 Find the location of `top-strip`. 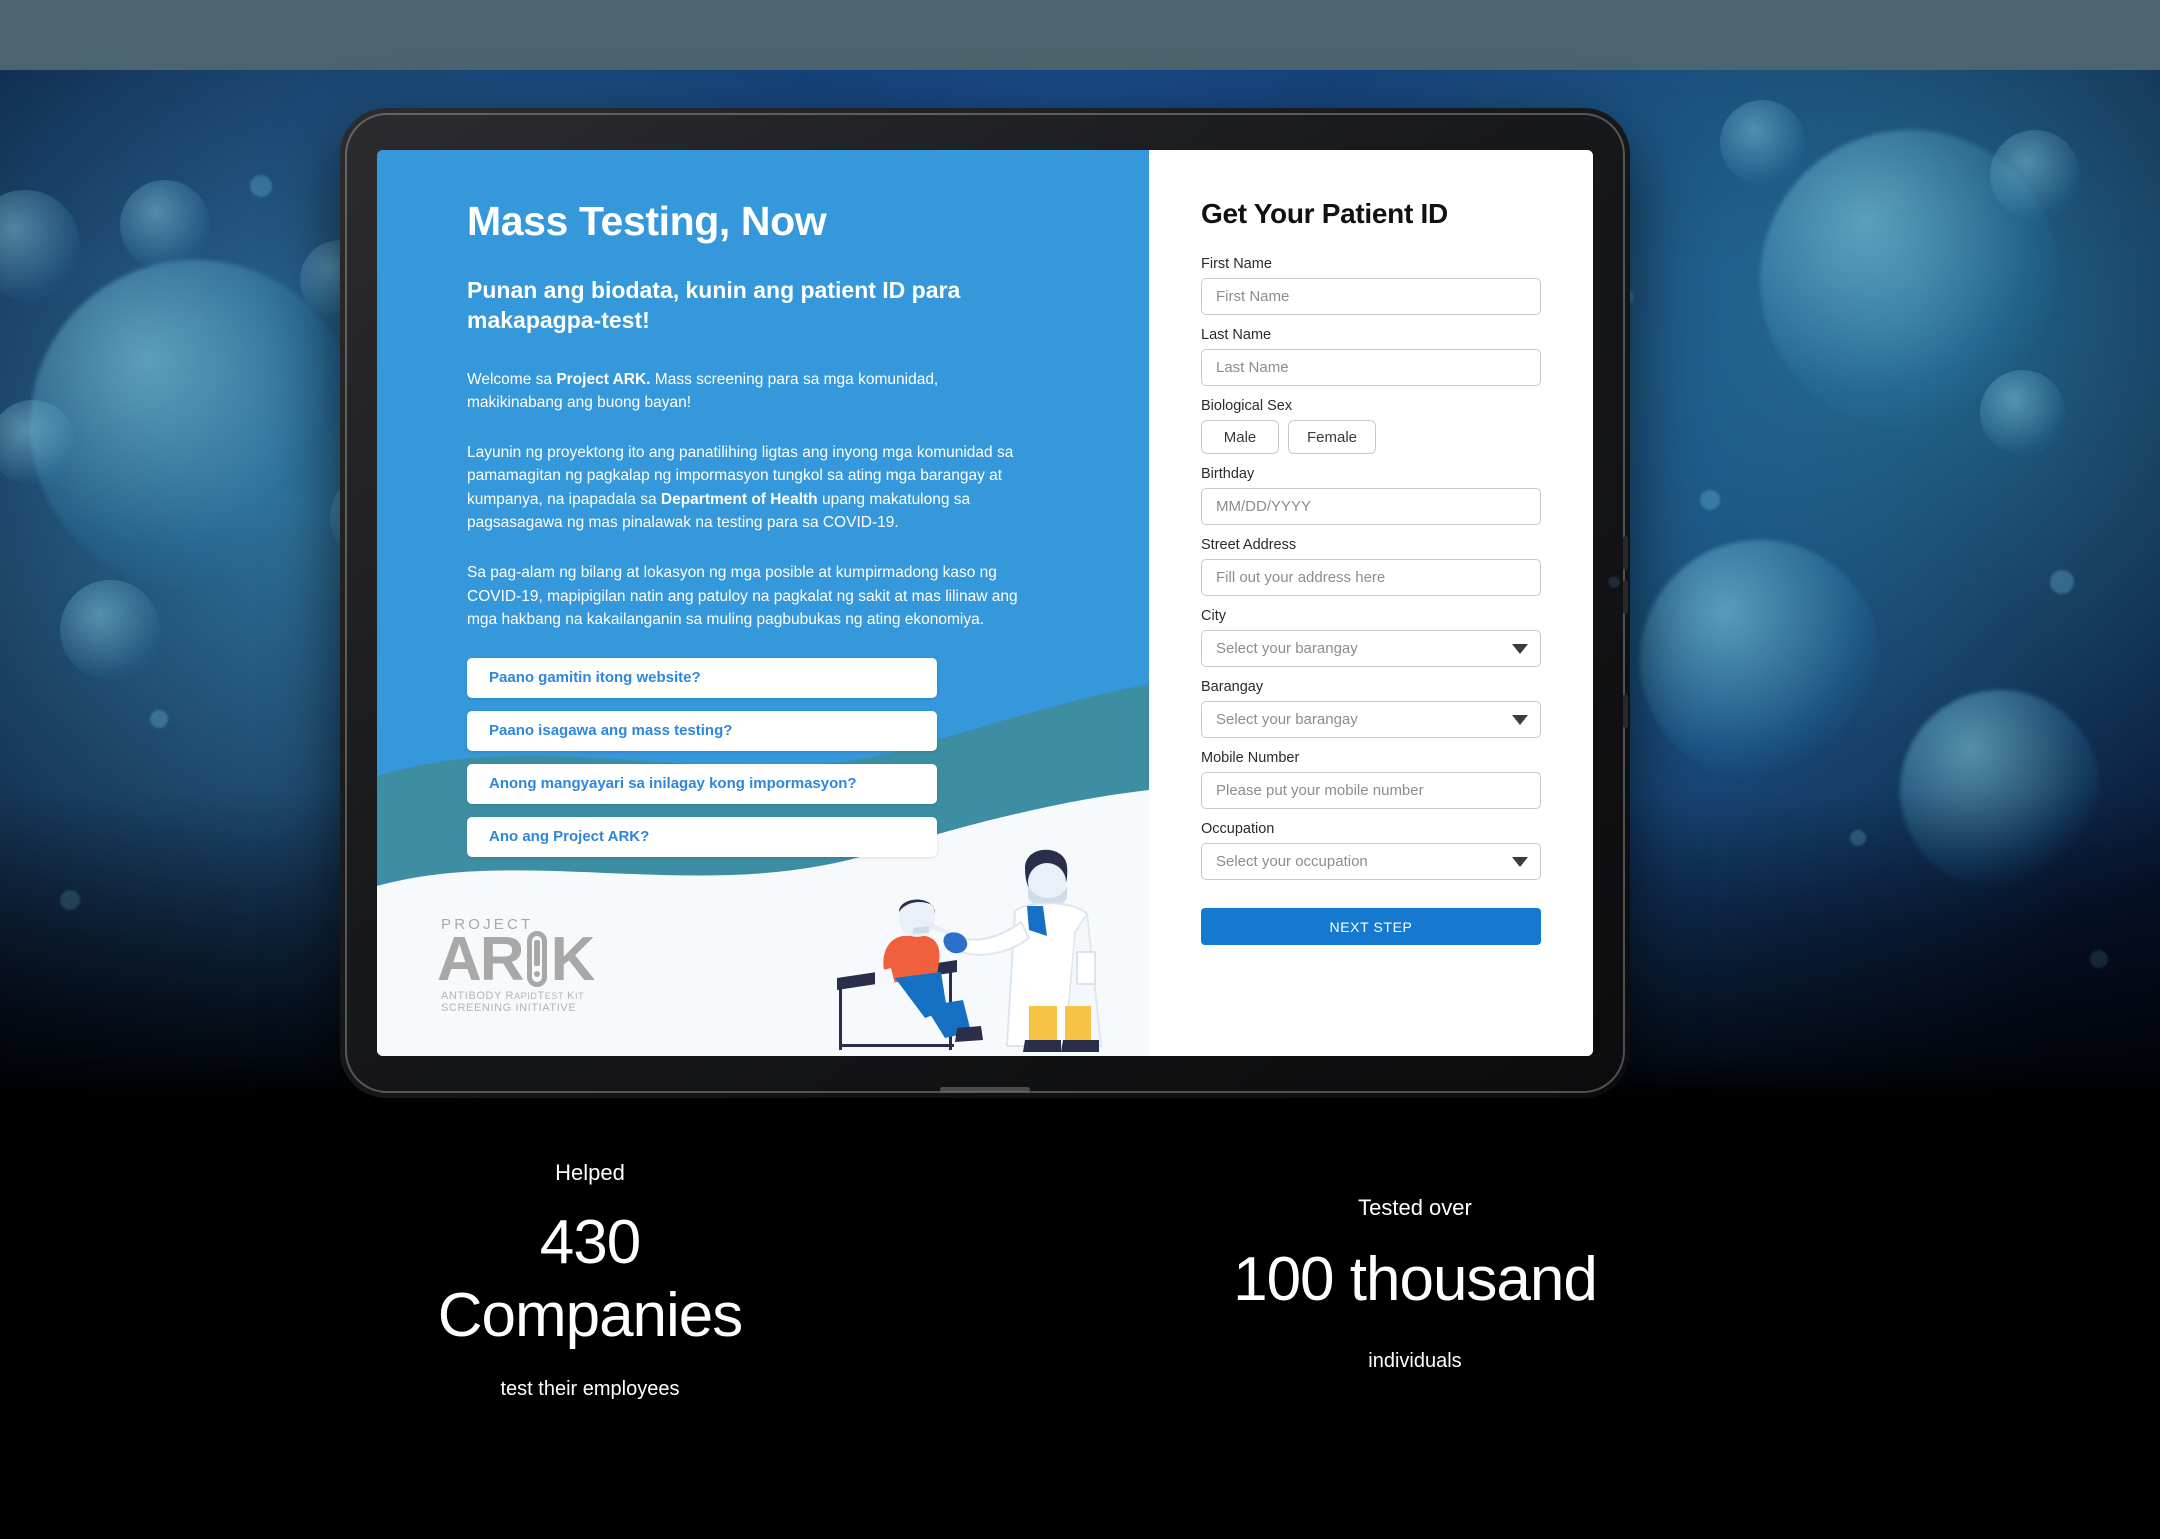

top-strip is located at coordinates (1080, 35).